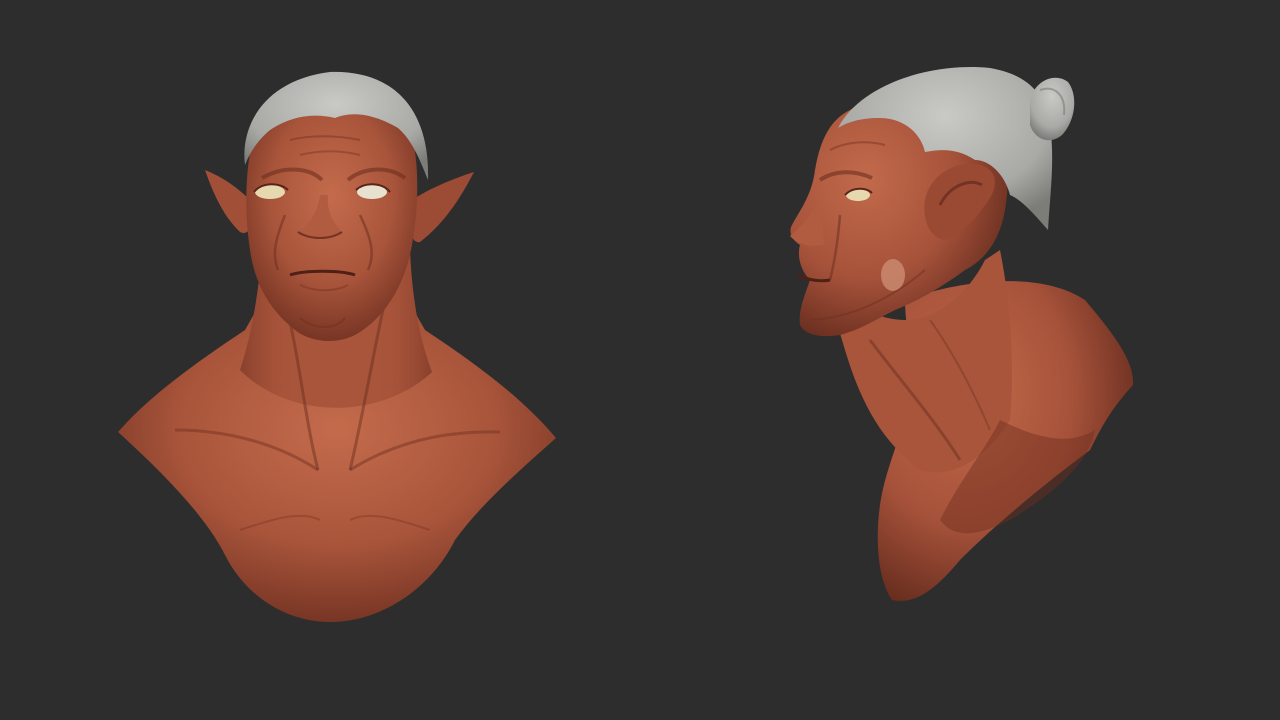 The width and height of the screenshot is (1280, 720). Describe the element at coordinates (441, 207) in the screenshot. I see `front-right-ear` at that location.